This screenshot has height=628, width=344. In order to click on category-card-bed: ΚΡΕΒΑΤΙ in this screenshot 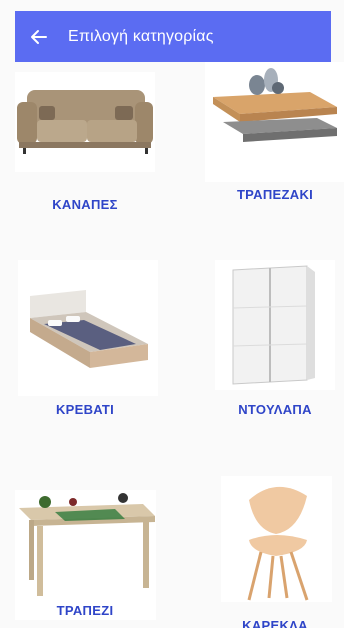, I will do `click(90, 345)`.